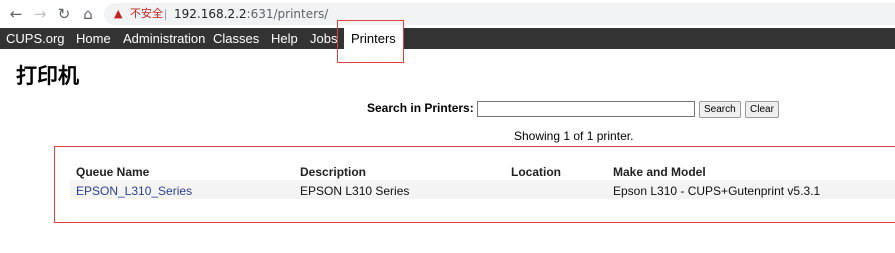 The width and height of the screenshot is (895, 253). I want to click on printer-queue-link: EPSON_L310_Series, so click(134, 191).